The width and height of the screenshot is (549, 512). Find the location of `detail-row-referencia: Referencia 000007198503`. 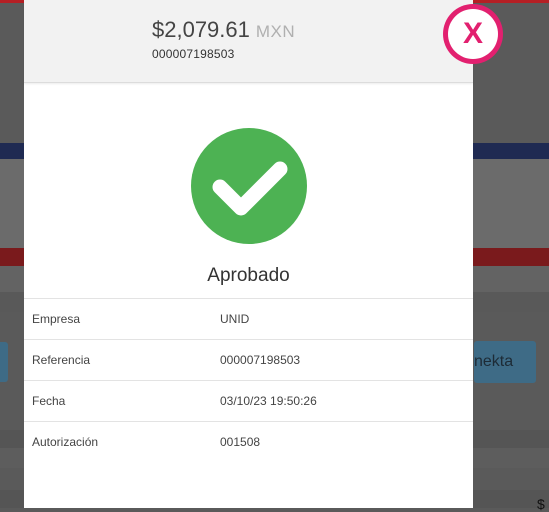

detail-row-referencia: Referencia 000007198503 is located at coordinates (248, 359).